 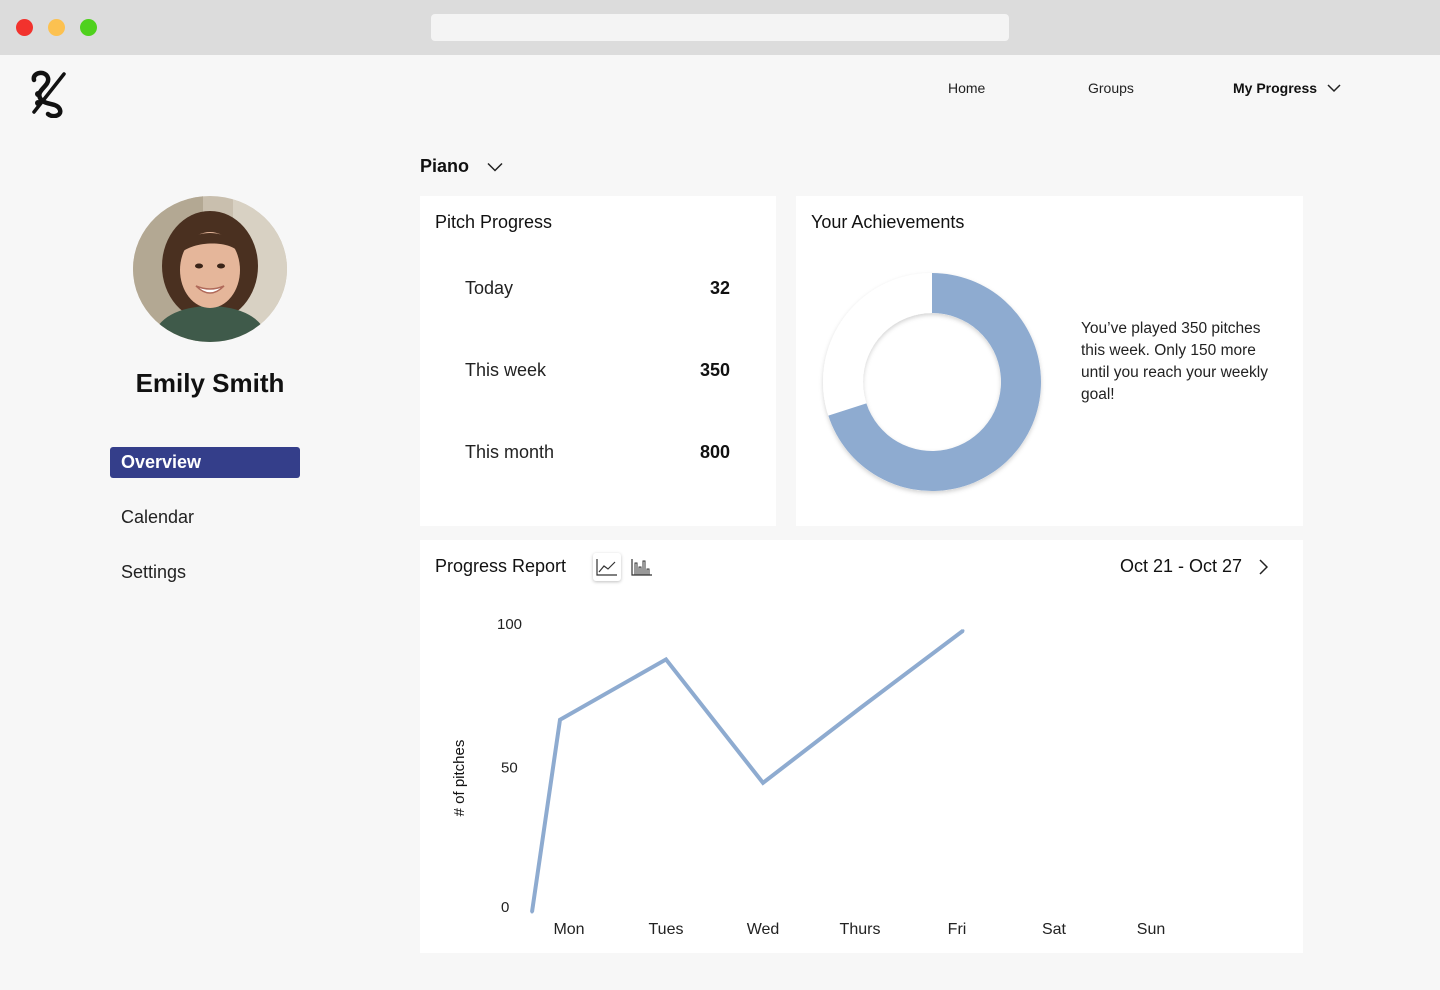 I want to click on x-tick-label: Sun, so click(x=1151, y=929).